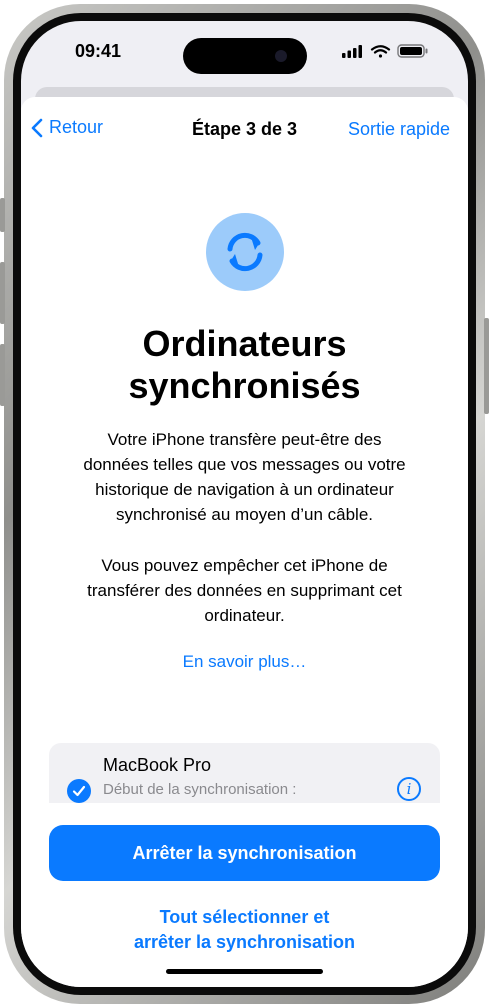 Image resolution: width=489 pixels, height=1008 pixels. What do you see at coordinates (352, 51) in the screenshot?
I see `cellular-signal-icon` at bounding box center [352, 51].